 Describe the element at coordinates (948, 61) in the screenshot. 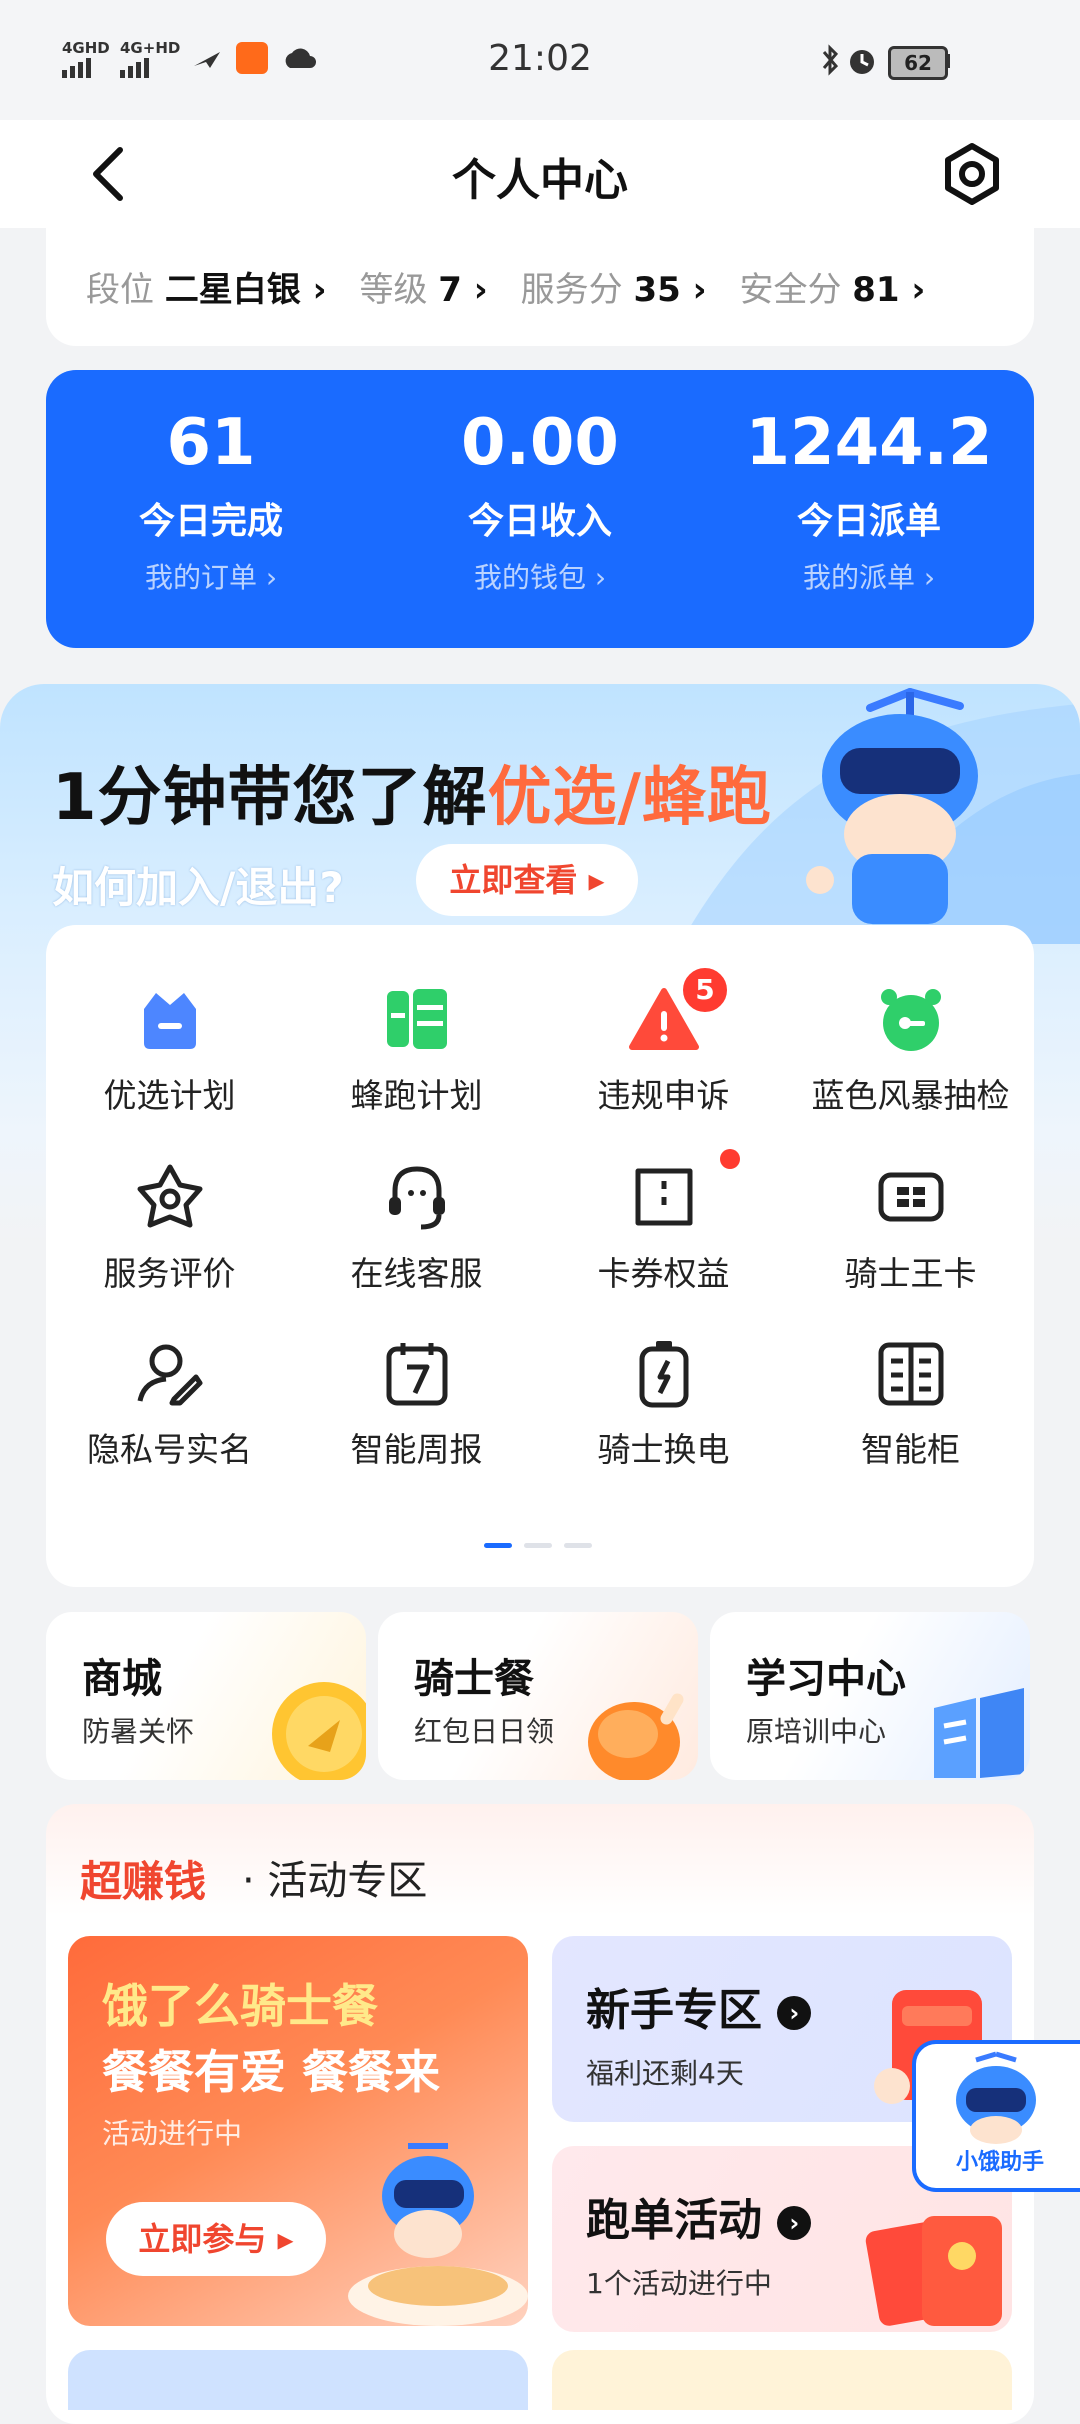

I see `battery-tip` at that location.